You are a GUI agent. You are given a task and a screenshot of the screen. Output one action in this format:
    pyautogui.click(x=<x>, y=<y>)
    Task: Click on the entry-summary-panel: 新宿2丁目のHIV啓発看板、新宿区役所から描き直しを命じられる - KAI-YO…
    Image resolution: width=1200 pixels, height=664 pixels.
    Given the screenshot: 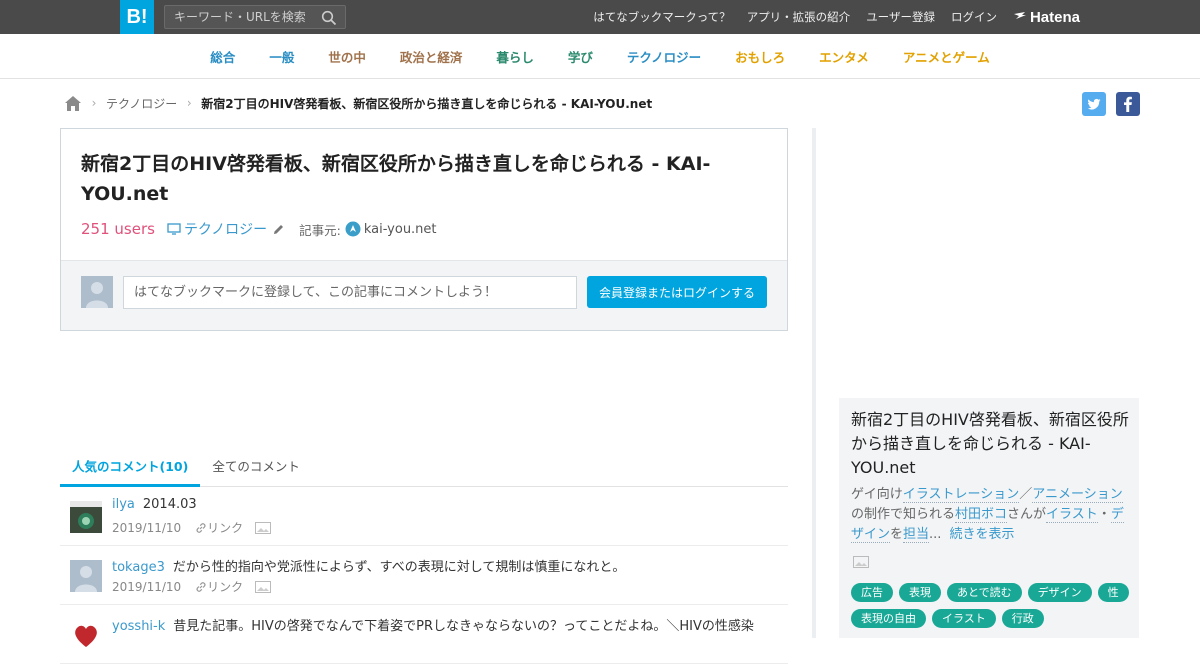 What is the action you would take?
    pyautogui.click(x=989, y=518)
    